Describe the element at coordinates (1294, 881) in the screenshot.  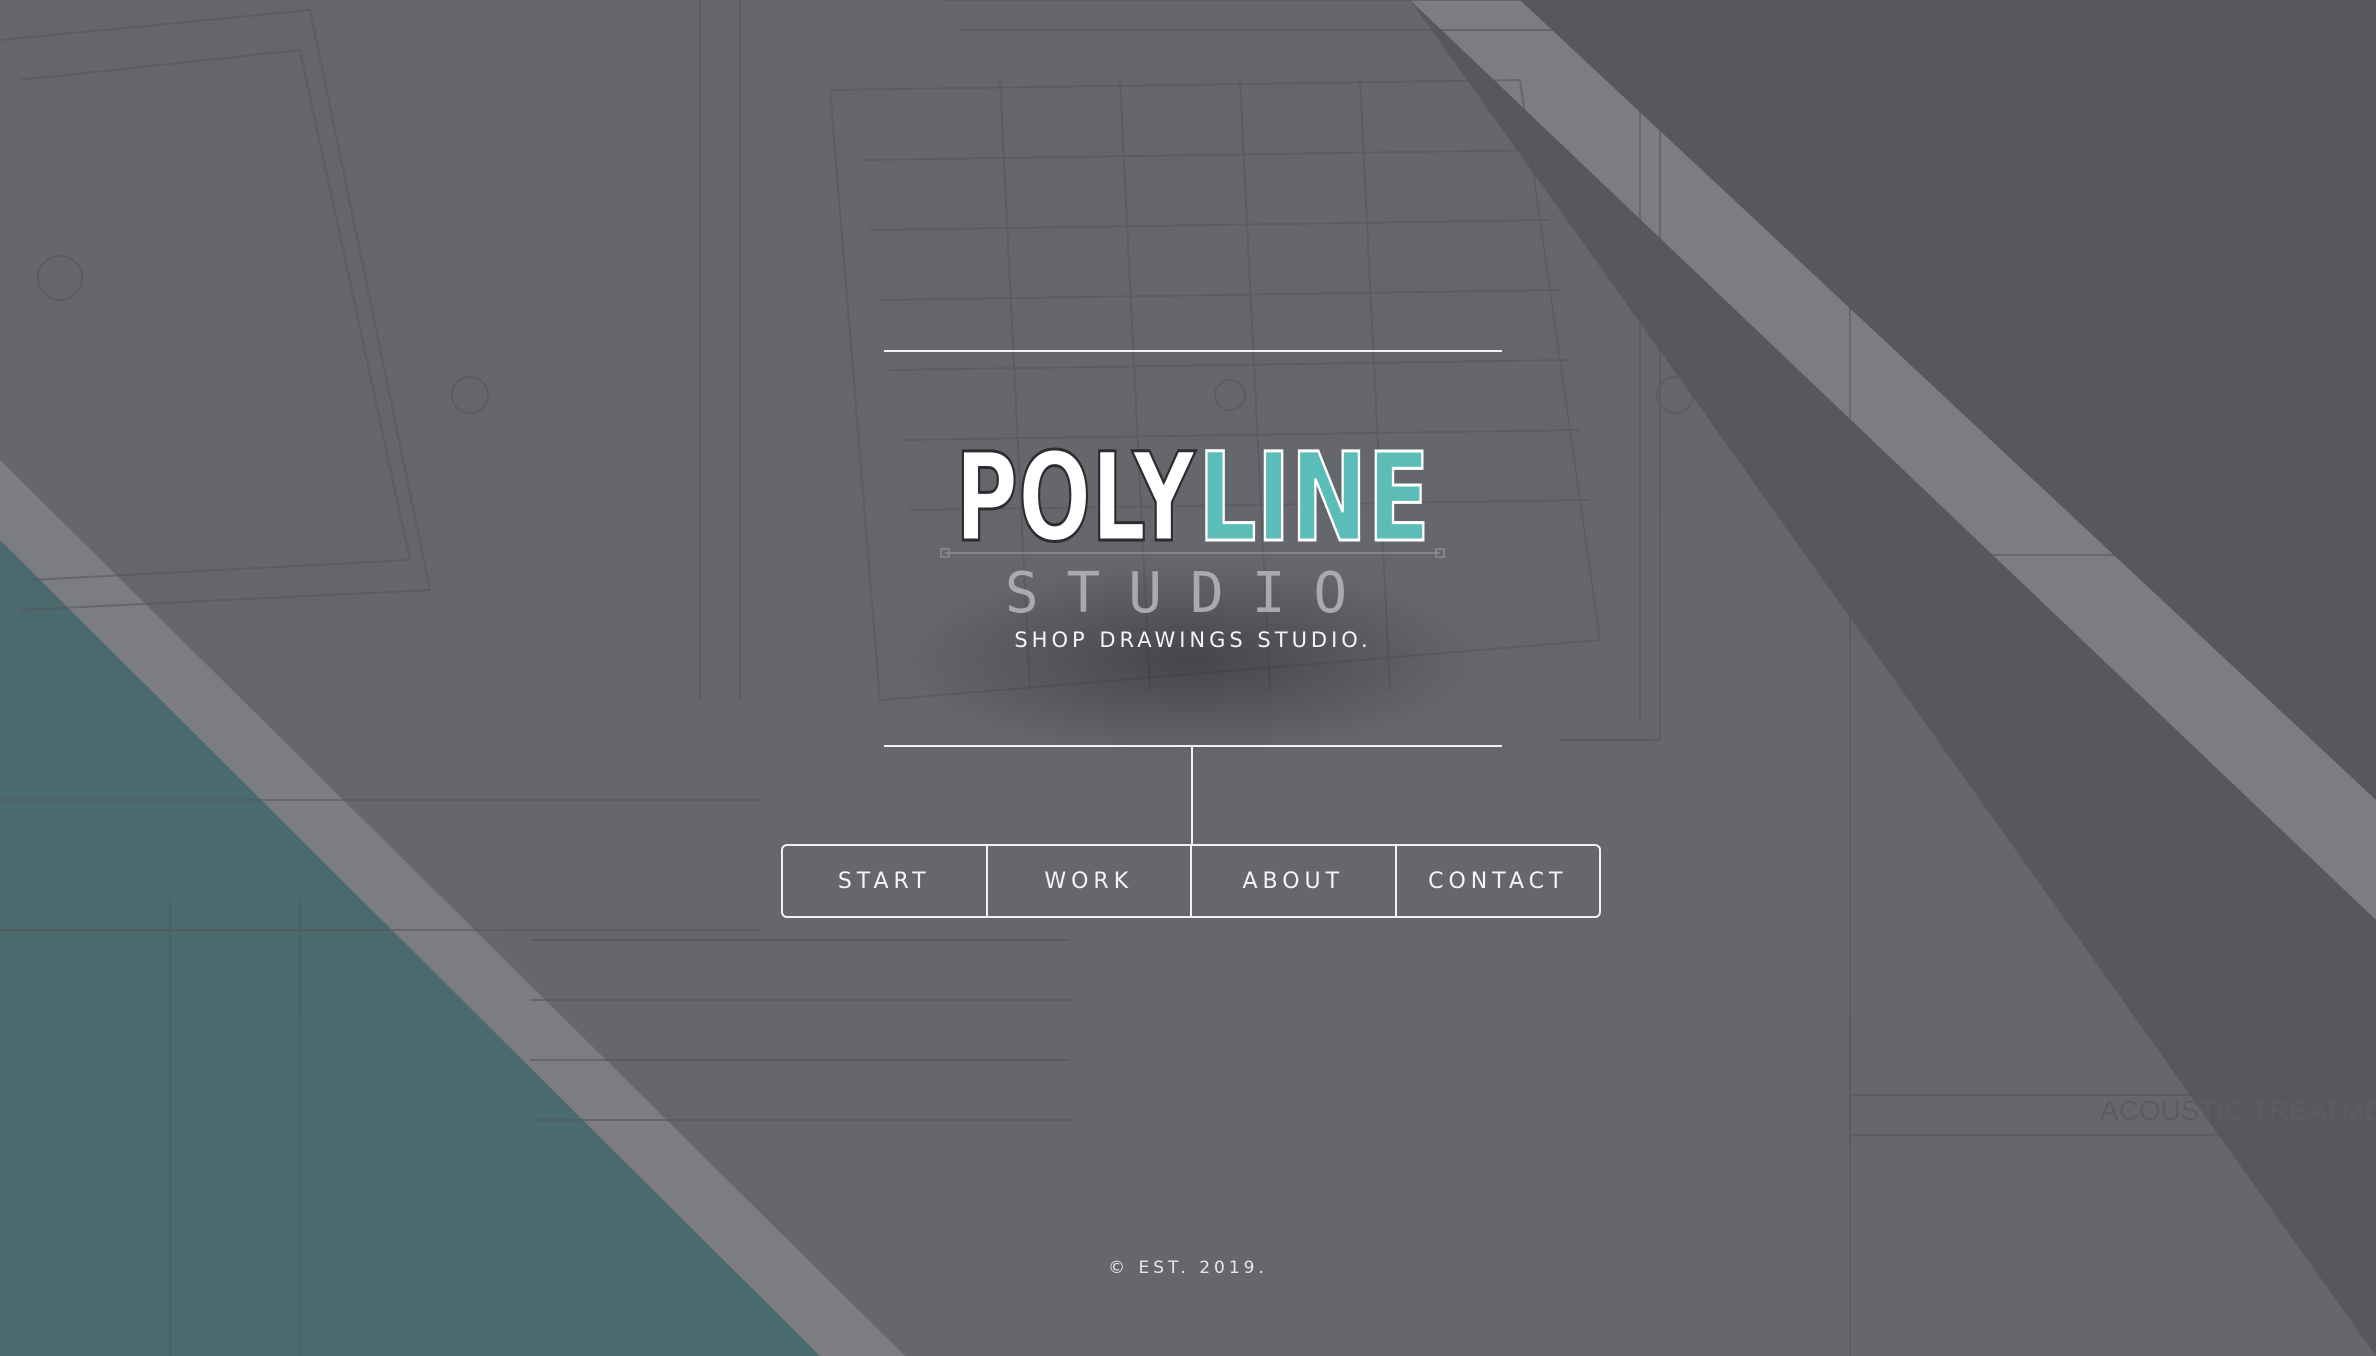
I see `nav-about: ABOUT` at that location.